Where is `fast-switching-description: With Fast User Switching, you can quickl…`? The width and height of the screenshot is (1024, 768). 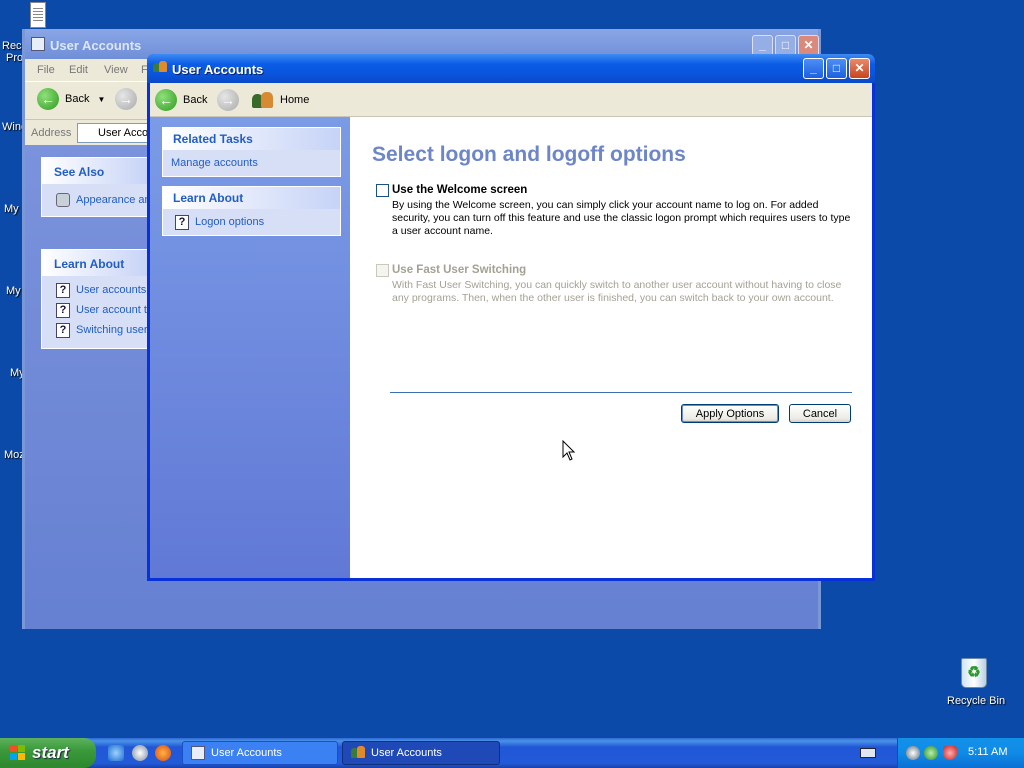
fast-switching-description: With Fast User Switching, you can quickl… is located at coordinates (617, 291).